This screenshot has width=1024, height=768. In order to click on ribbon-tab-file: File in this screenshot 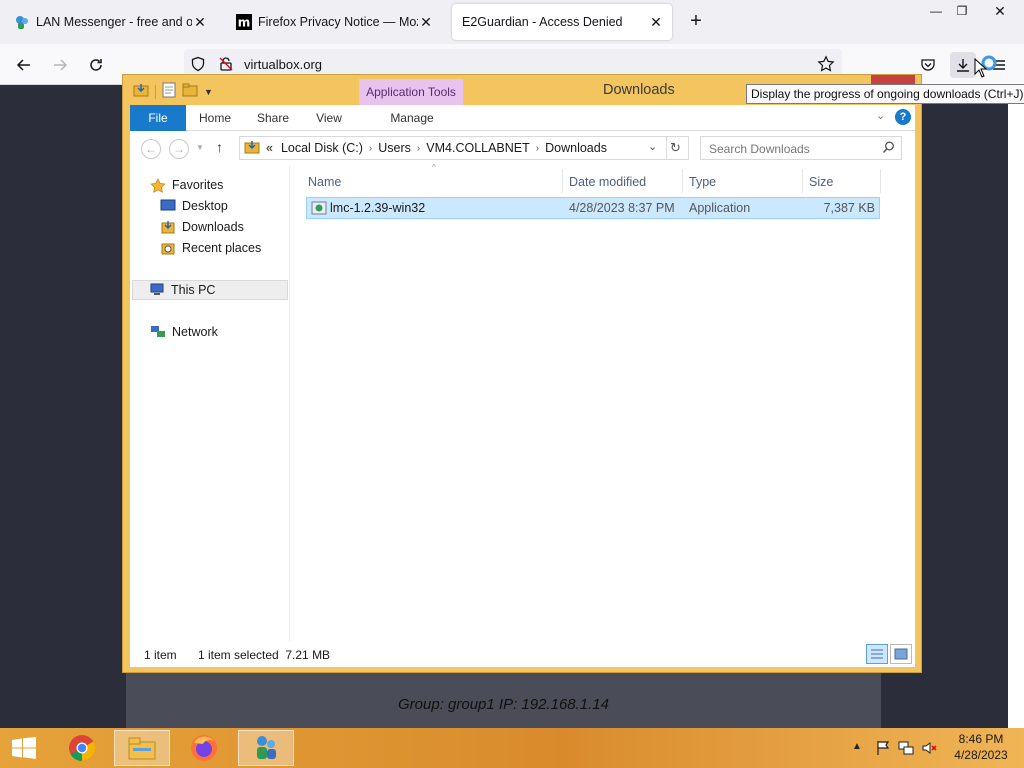, I will do `click(158, 118)`.